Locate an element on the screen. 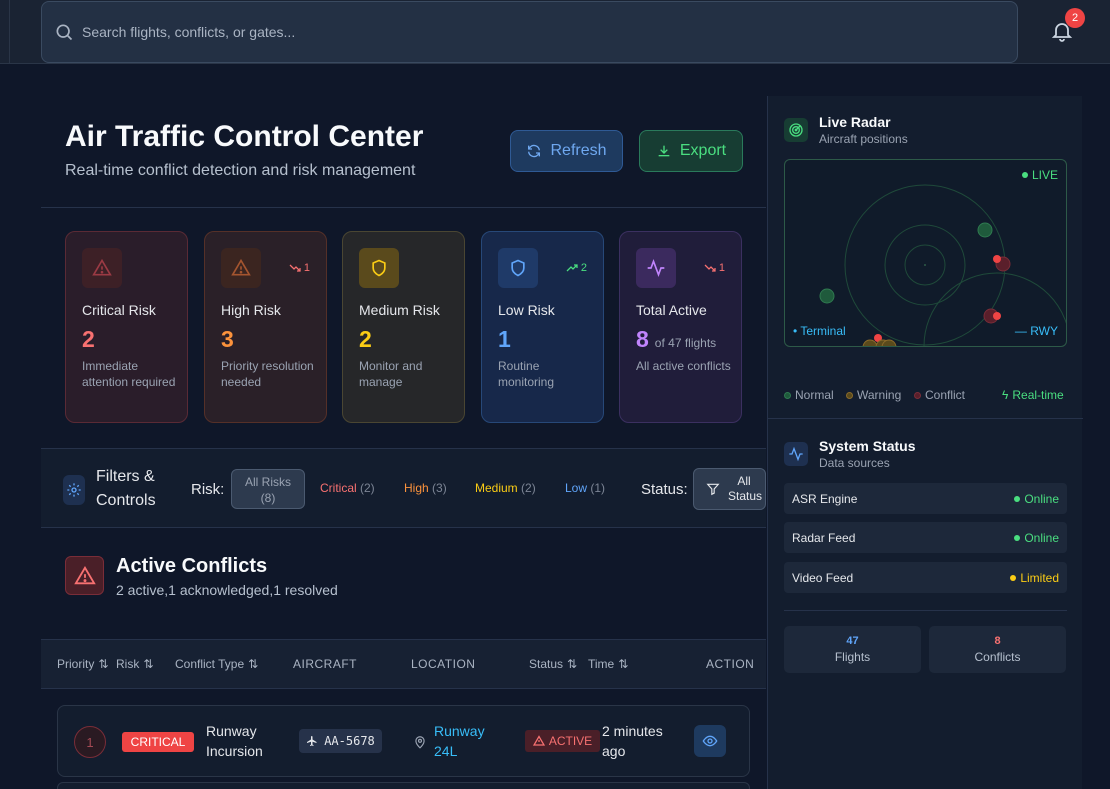 This screenshot has width=1110, height=789. section-summary: 2 active,1 acknowledged,1 resolved is located at coordinates (227, 590).